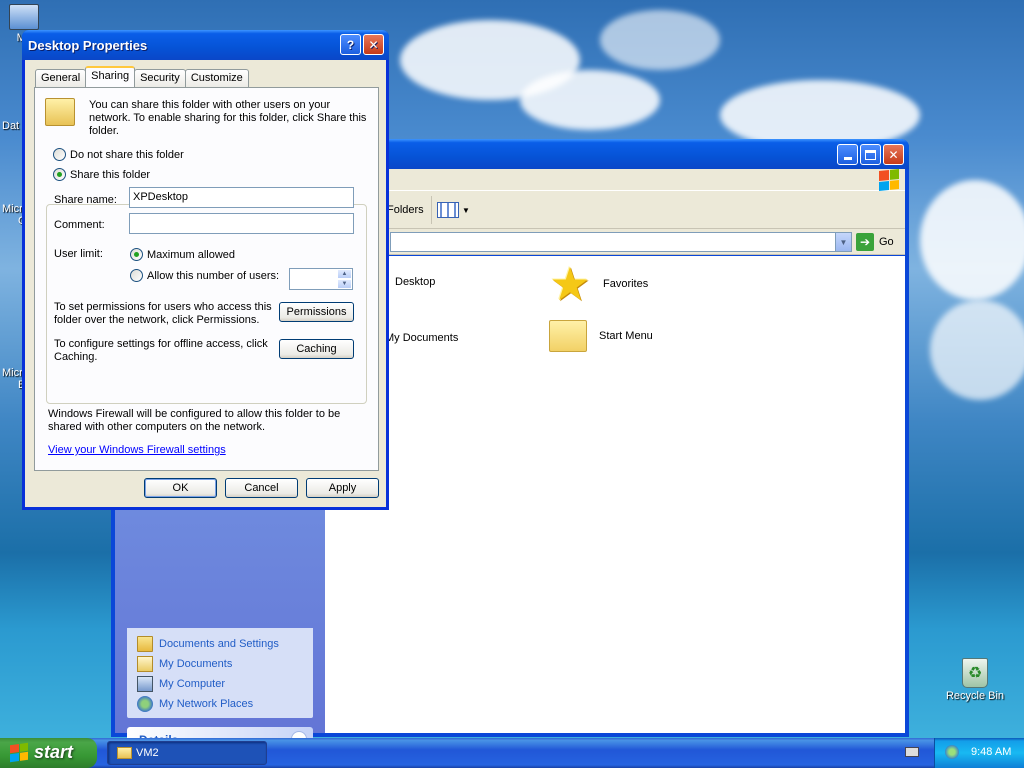  I want to click on toolbar-separator, so click(431, 210).